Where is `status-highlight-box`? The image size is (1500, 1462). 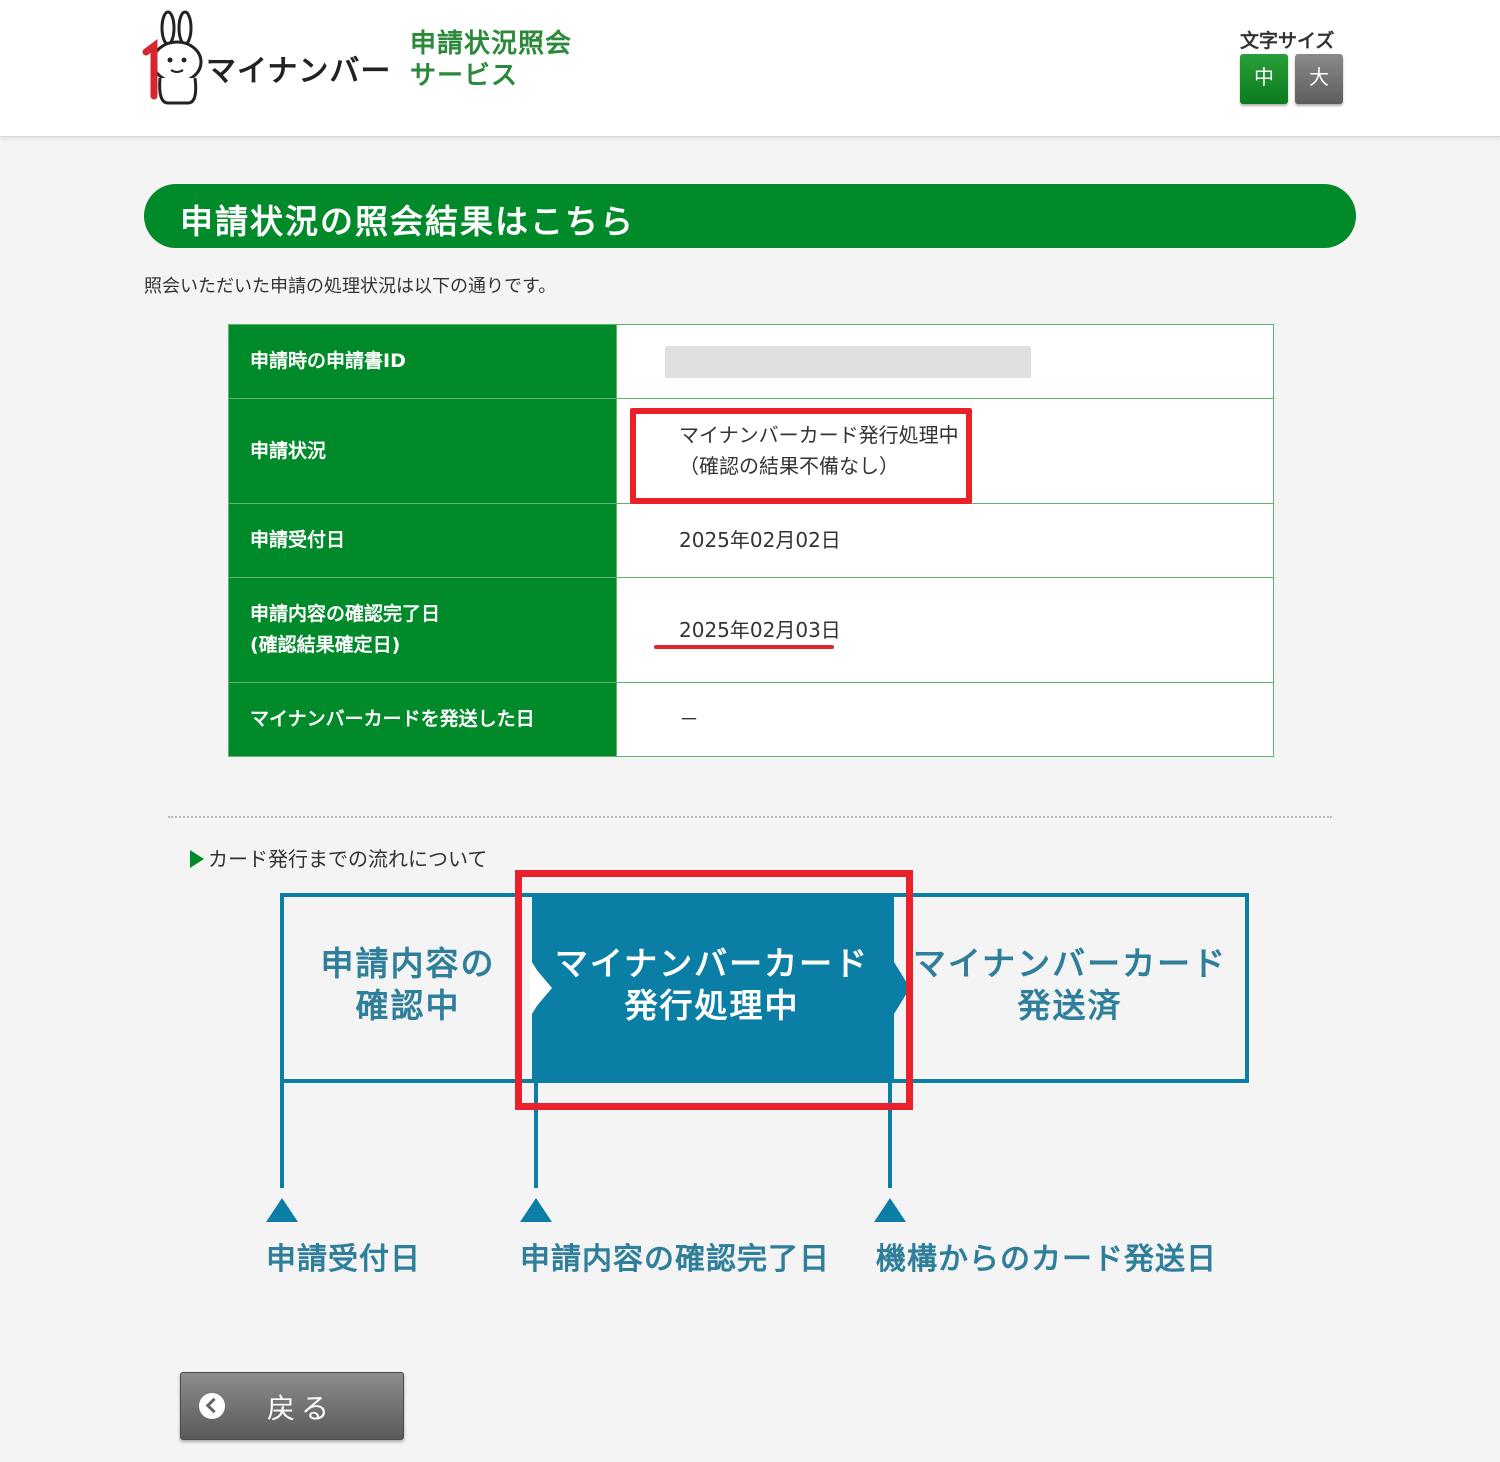
status-highlight-box is located at coordinates (801, 456).